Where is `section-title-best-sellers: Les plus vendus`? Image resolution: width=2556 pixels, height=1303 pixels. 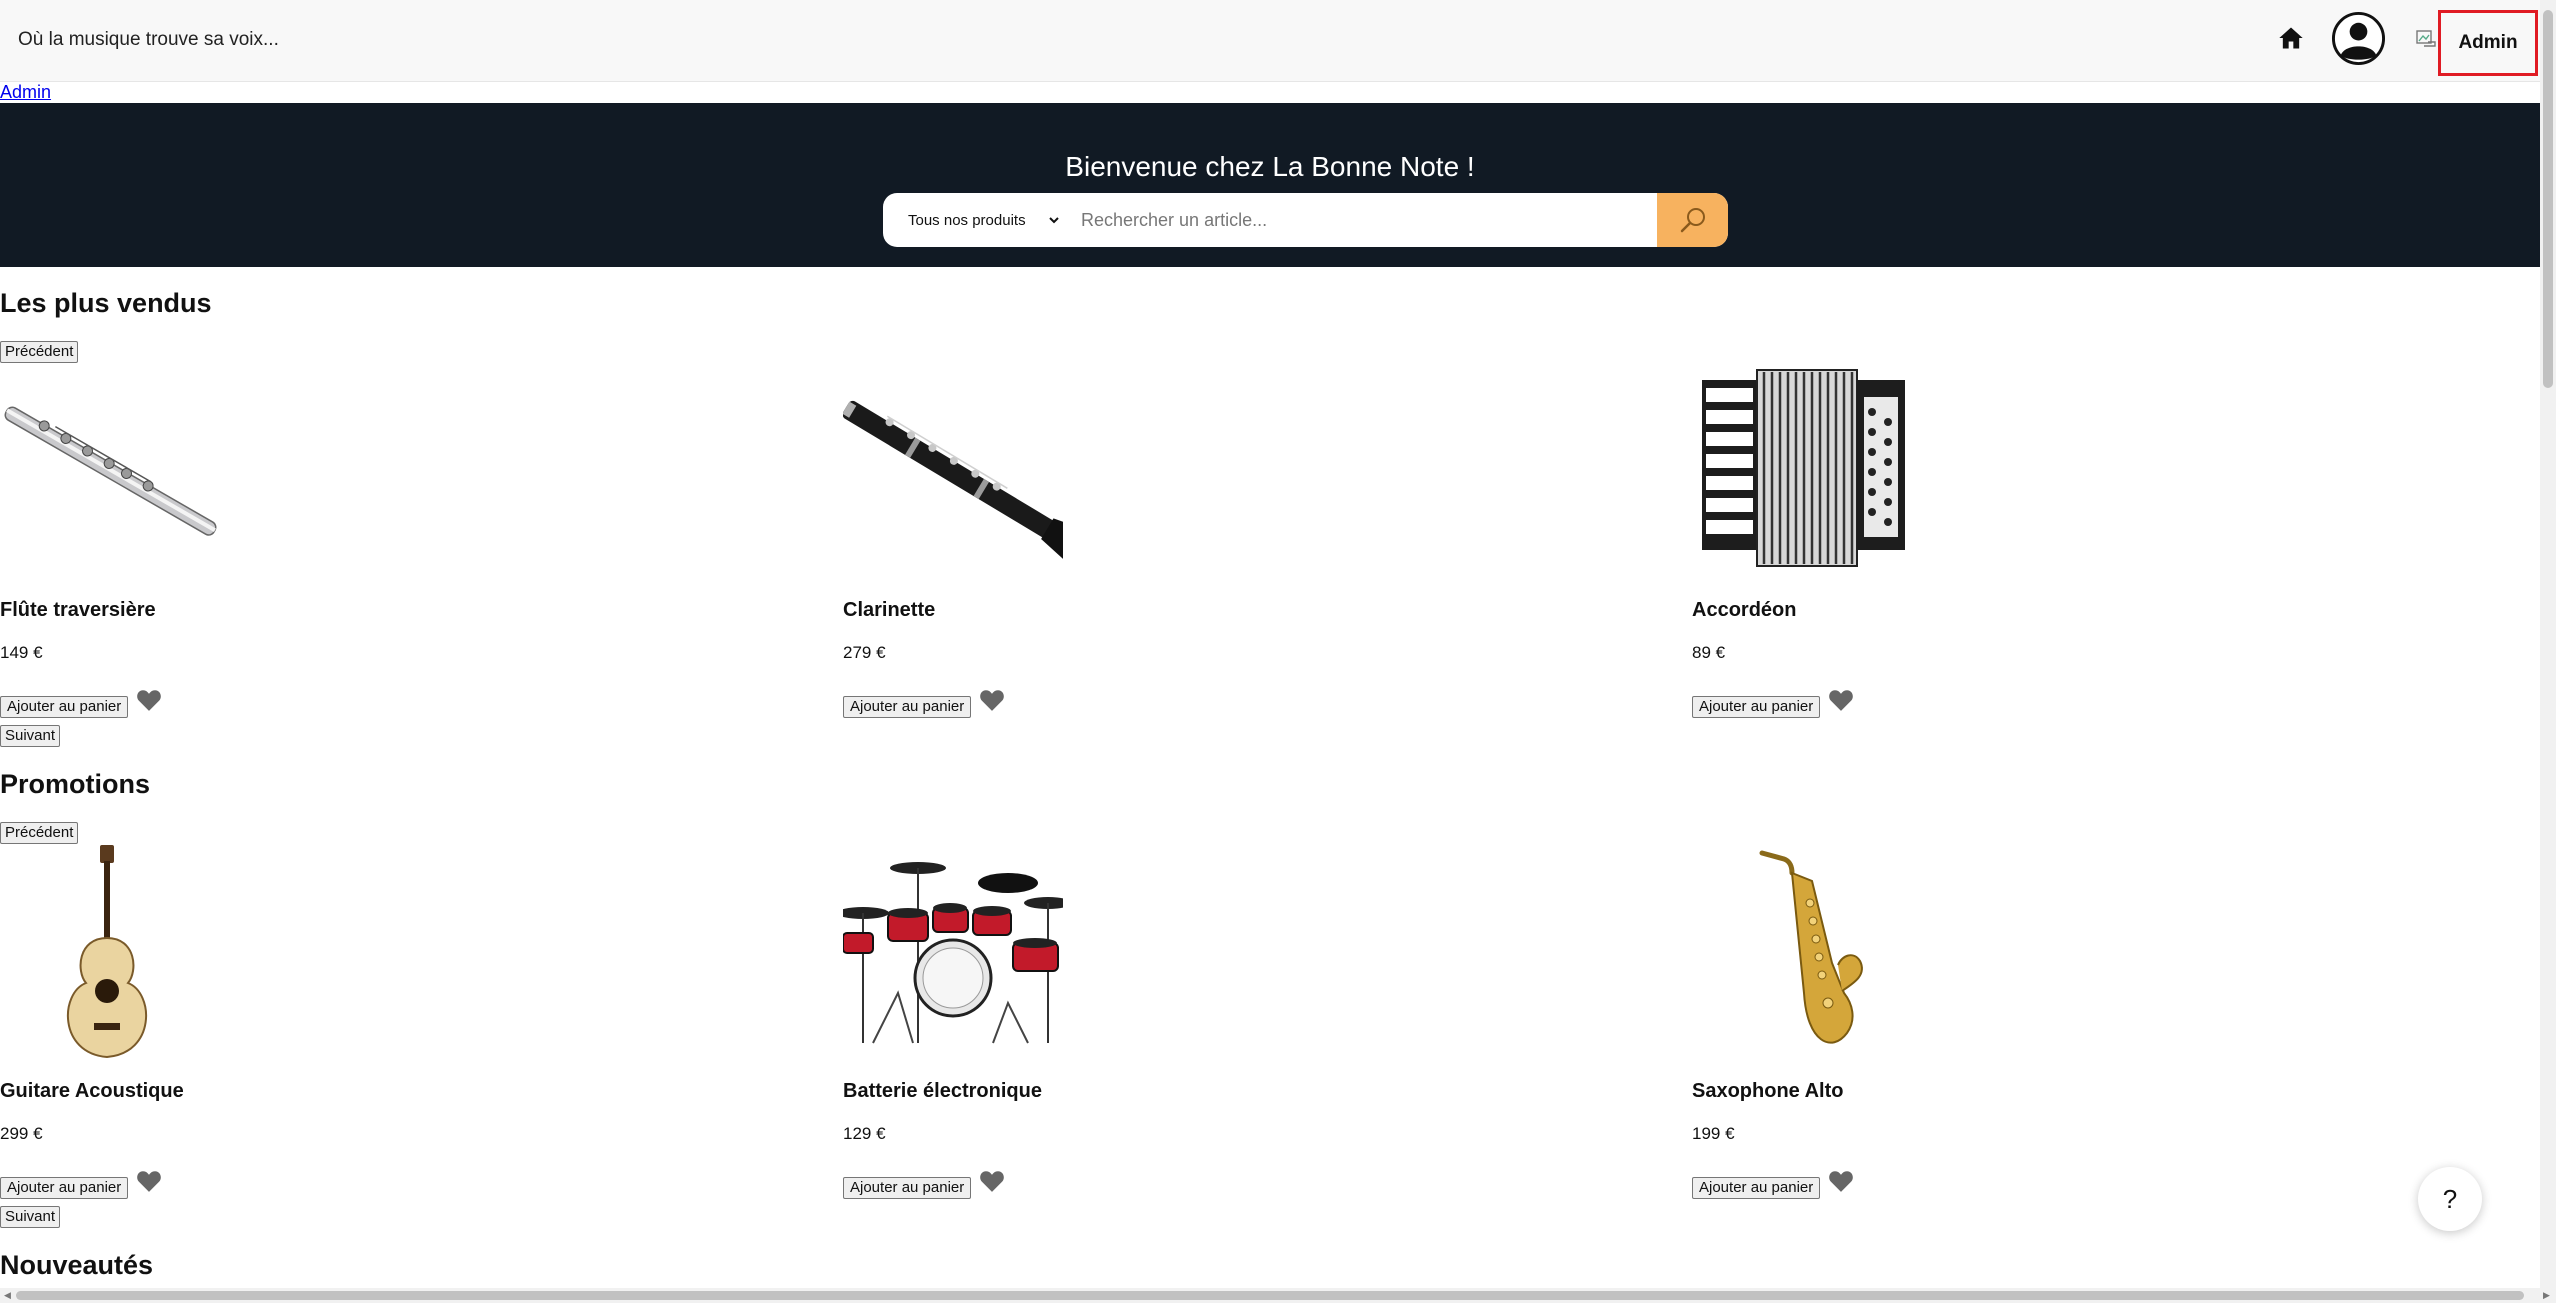
section-title-best-sellers: Les plus vendus is located at coordinates (106, 303).